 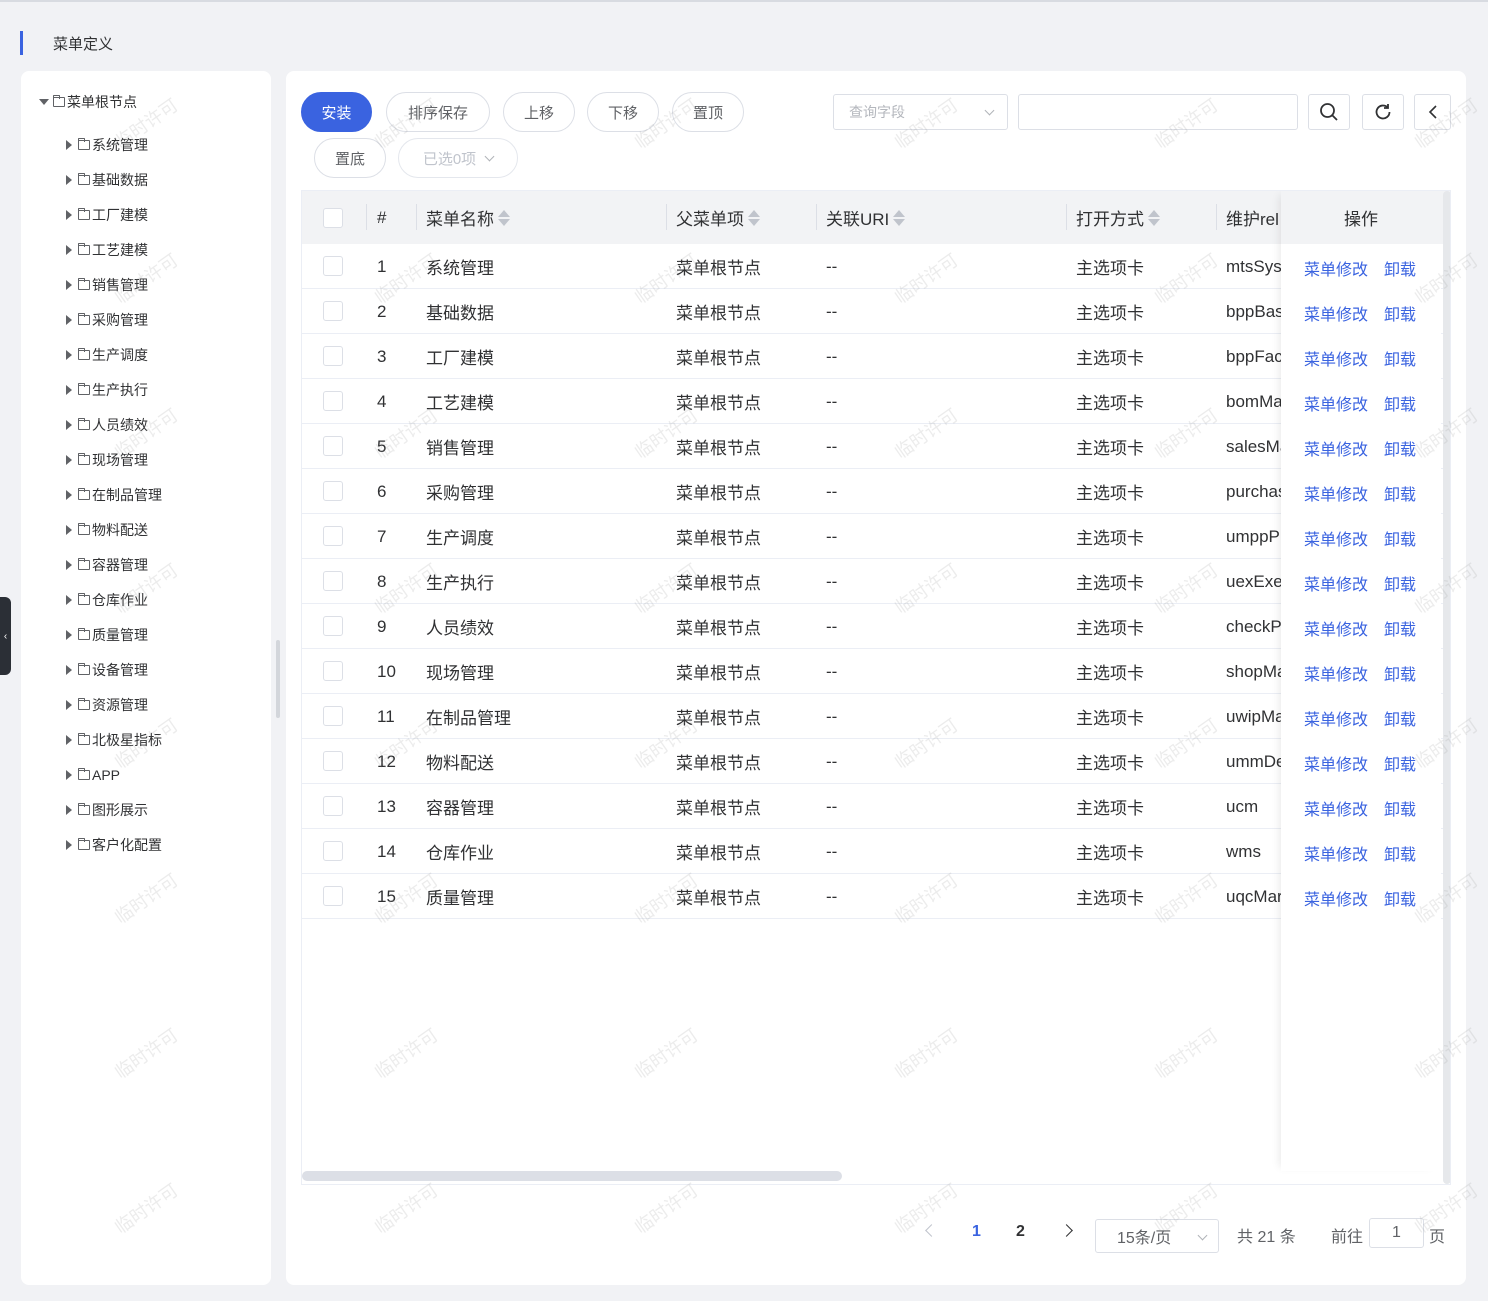 I want to click on selected-count-dropdown: 已选0项, so click(x=458, y=158).